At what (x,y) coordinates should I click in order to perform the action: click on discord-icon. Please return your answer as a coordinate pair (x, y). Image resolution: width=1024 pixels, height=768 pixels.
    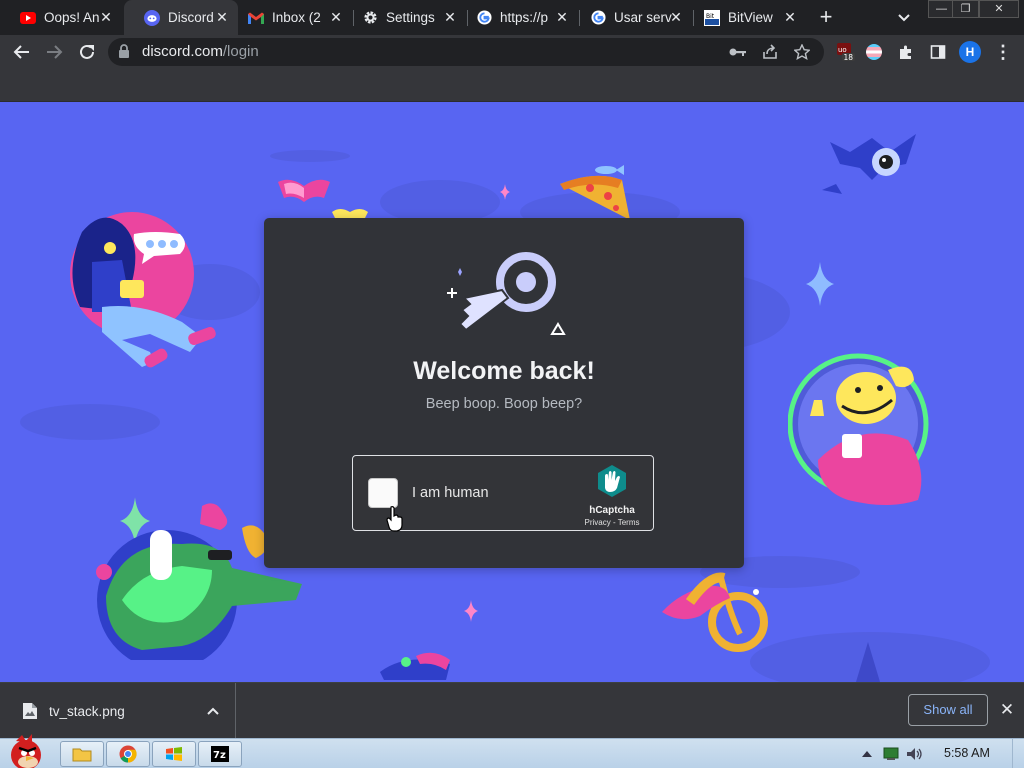
    Looking at the image, I should click on (152, 17).